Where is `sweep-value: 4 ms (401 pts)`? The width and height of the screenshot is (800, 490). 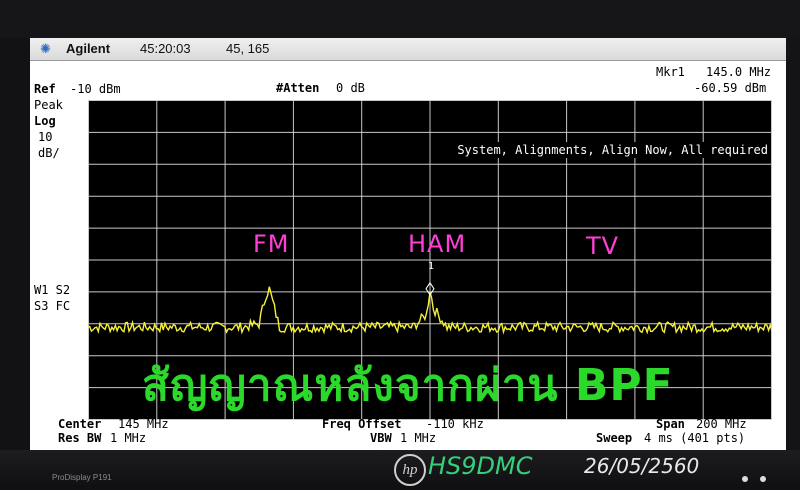
sweep-value: 4 ms (401 pts) is located at coordinates (695, 438).